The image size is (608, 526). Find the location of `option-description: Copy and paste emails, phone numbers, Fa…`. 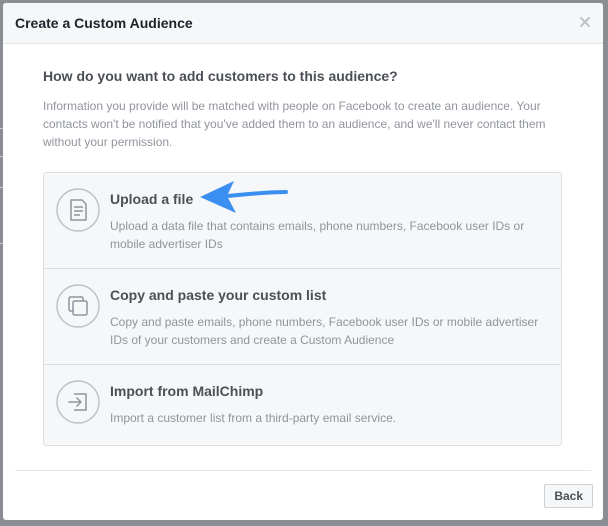

option-description: Copy and paste emails, phone numbers, Fa… is located at coordinates (324, 331).